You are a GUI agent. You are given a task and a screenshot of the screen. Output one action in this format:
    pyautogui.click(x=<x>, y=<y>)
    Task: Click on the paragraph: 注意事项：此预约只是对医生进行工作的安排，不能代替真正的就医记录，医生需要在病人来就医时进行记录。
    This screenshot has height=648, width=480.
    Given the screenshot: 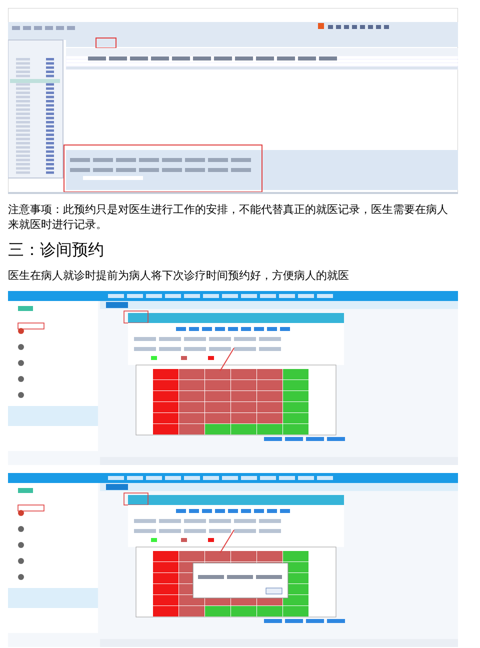 What is the action you would take?
    pyautogui.click(x=228, y=217)
    